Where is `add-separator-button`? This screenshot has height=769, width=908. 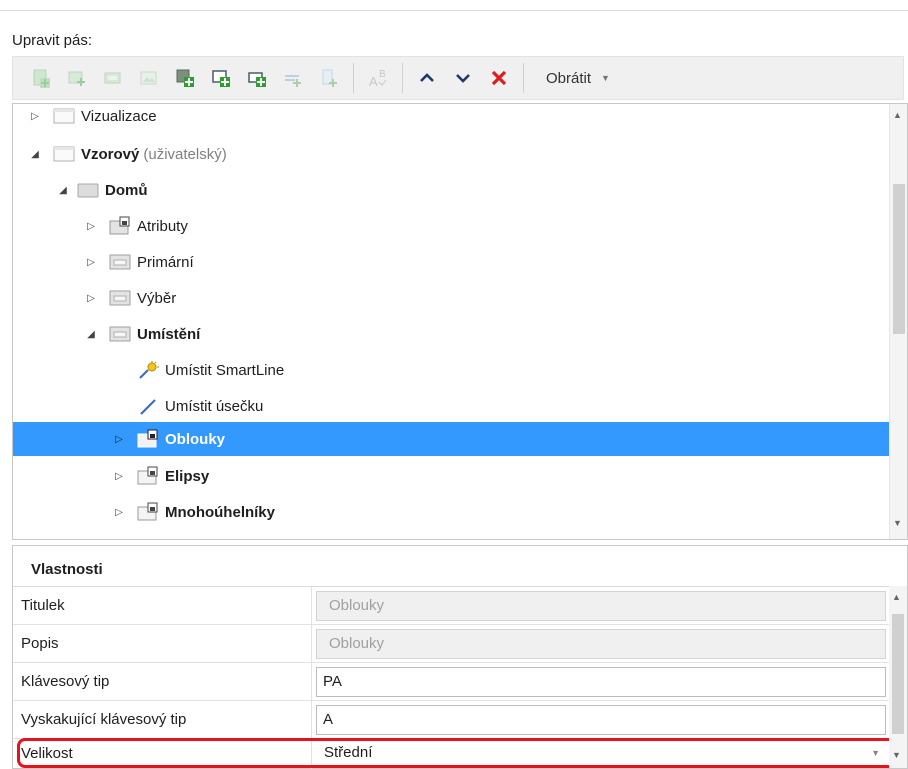 add-separator-button is located at coordinates (293, 78).